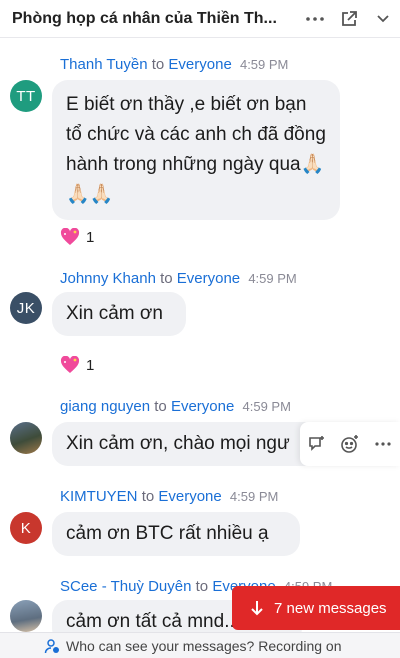 The height and width of the screenshot is (658, 400). I want to click on sender-name: giang nguyen, so click(105, 406).